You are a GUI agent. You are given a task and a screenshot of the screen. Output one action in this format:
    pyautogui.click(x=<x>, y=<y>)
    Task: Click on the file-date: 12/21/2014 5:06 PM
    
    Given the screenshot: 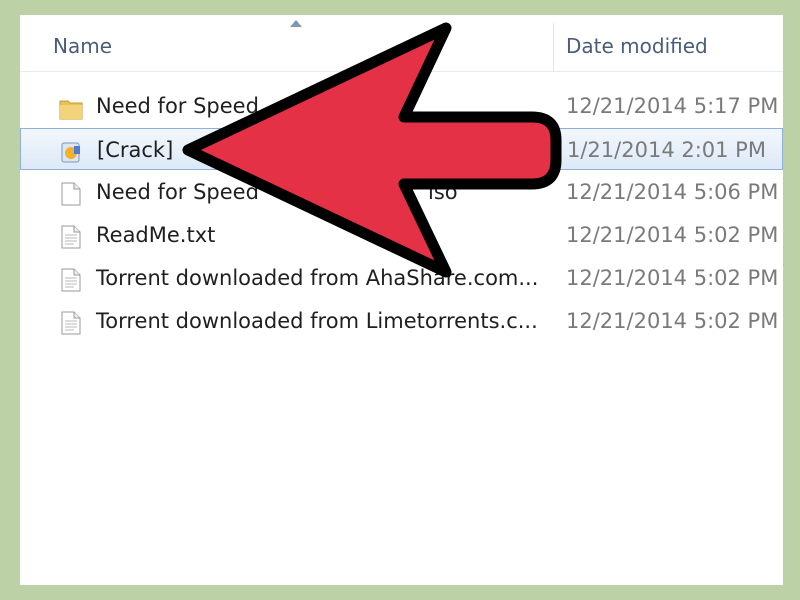 What is the action you would take?
    pyautogui.click(x=672, y=192)
    